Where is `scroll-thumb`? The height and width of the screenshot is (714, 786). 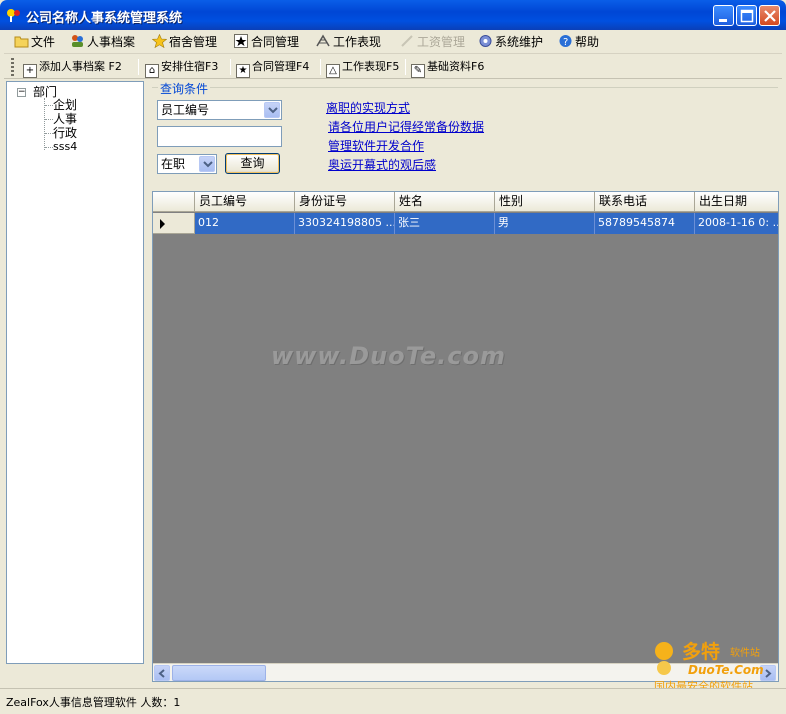
scroll-thumb is located at coordinates (219, 673).